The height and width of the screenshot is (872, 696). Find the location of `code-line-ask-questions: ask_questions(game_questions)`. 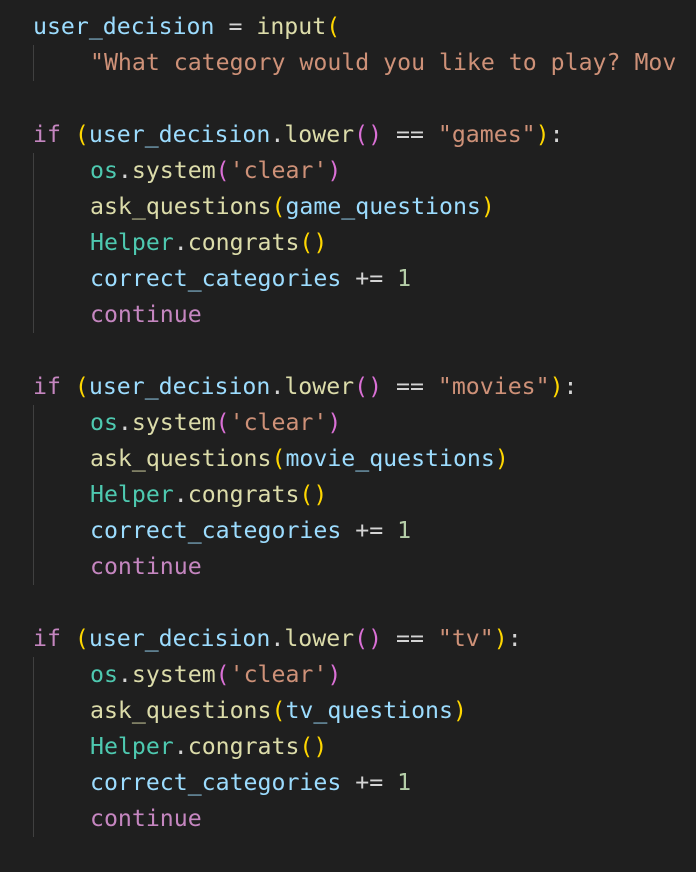

code-line-ask-questions: ask_questions(game_questions) is located at coordinates (264, 207).